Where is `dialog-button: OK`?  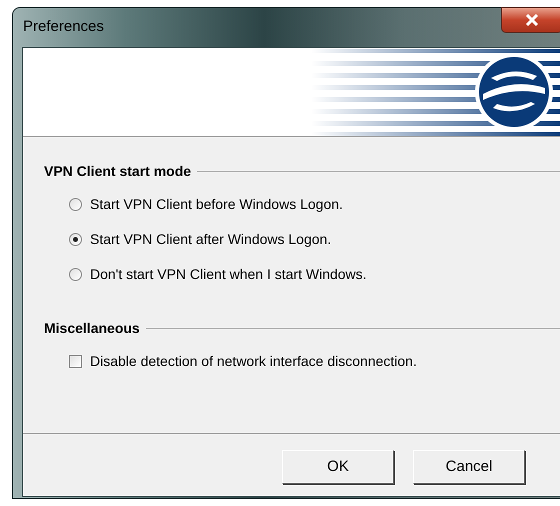 dialog-button: OK is located at coordinates (338, 467).